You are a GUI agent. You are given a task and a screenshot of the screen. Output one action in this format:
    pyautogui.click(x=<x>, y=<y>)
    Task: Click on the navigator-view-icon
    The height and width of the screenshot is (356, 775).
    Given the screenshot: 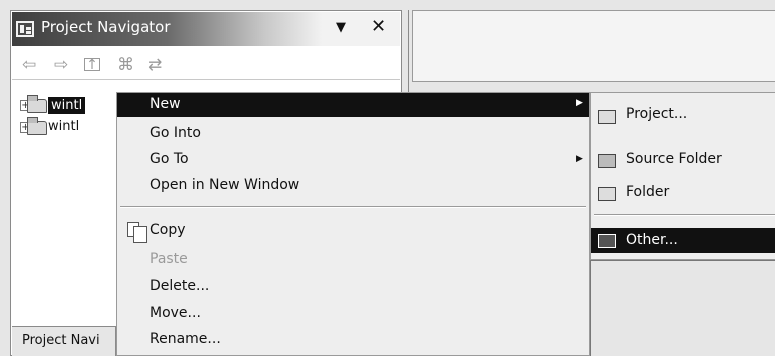 What is the action you would take?
    pyautogui.click(x=25, y=29)
    